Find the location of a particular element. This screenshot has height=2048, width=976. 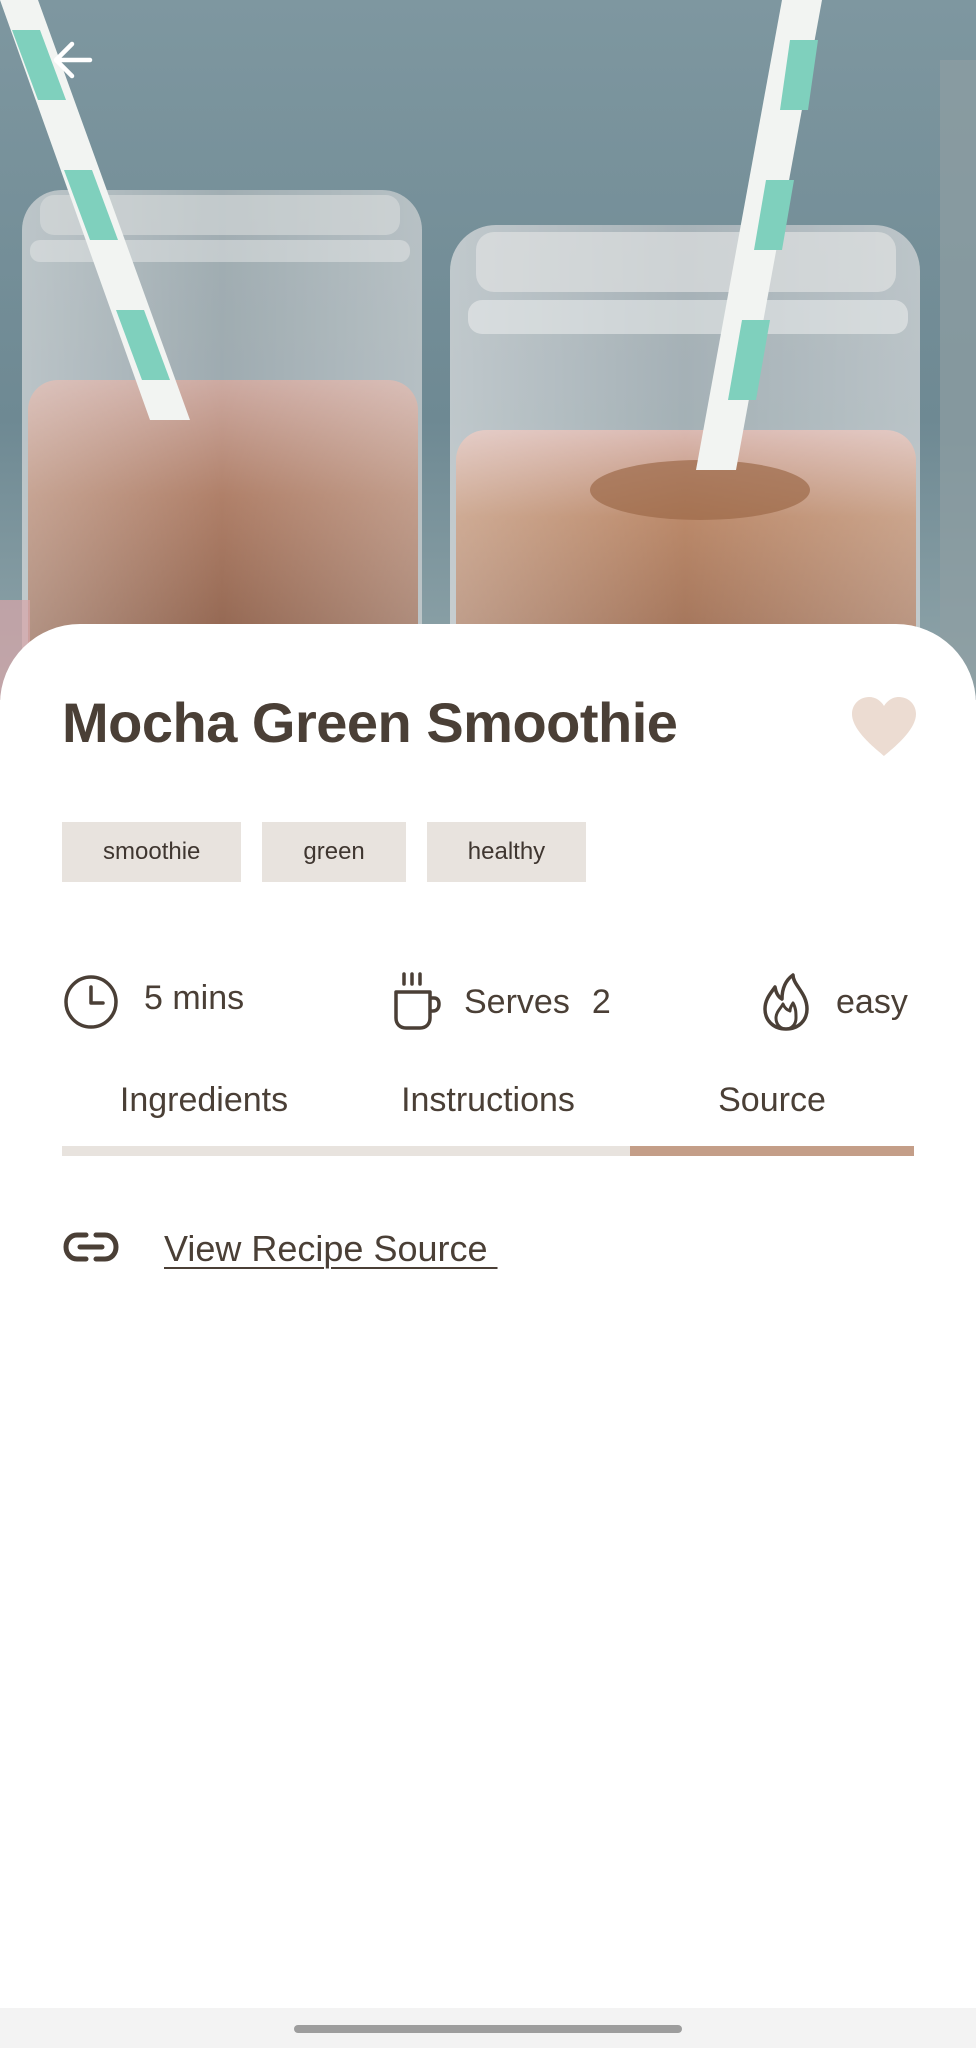

prep-time: 5 mins is located at coordinates (153, 1002).